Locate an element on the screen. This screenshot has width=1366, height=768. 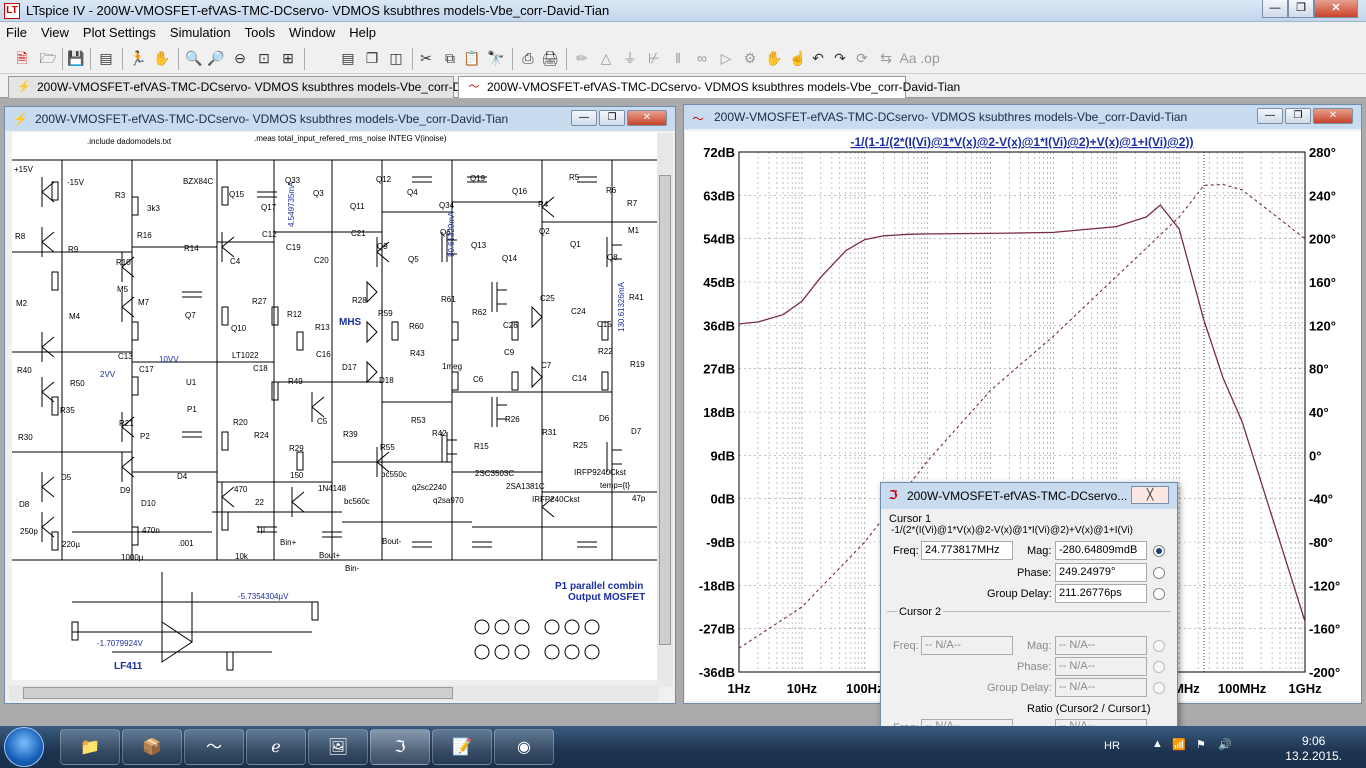
cursor1-mag-radio is located at coordinates (1159, 551).